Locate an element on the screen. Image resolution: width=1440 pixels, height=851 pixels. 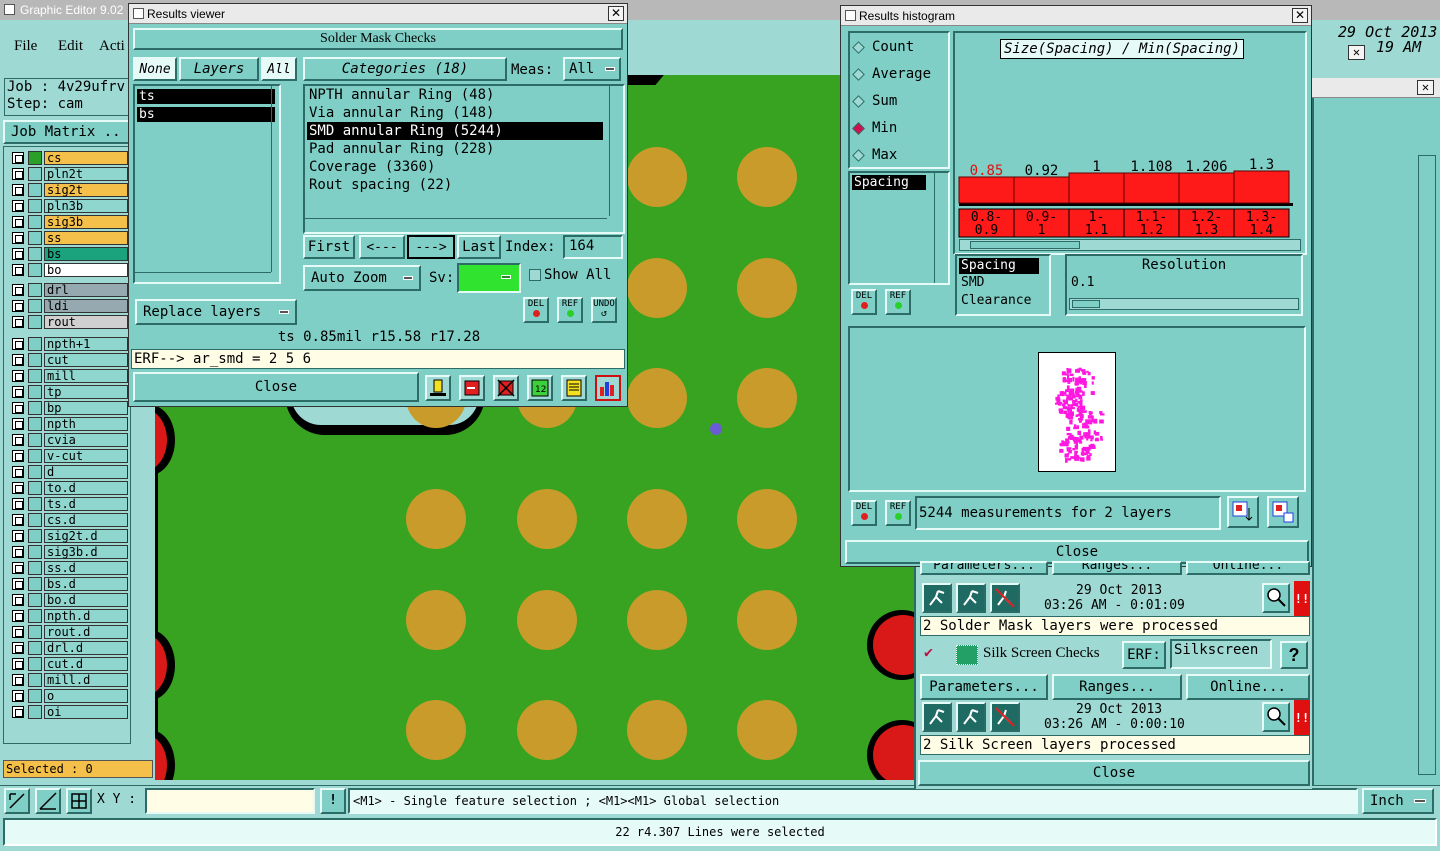
categories-button: Categories (18) is located at coordinates (405, 69).